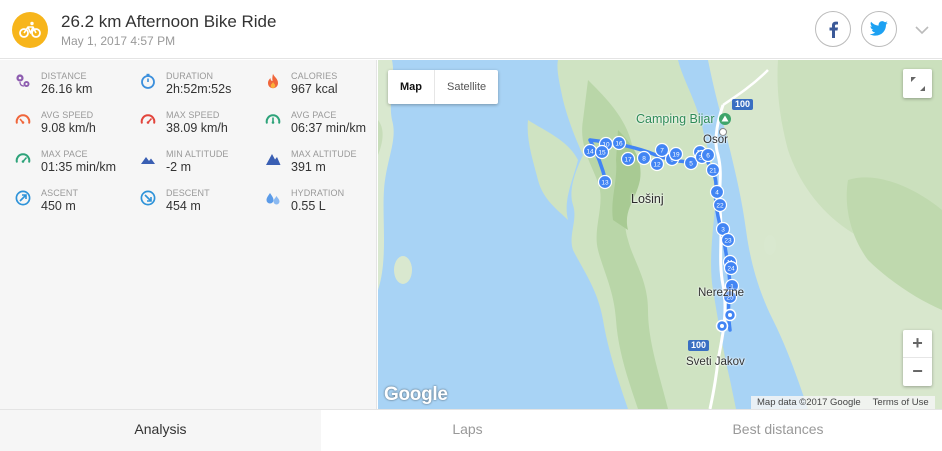  Describe the element at coordinates (778, 430) in the screenshot. I see `tab-best-distances: Best distances` at that location.